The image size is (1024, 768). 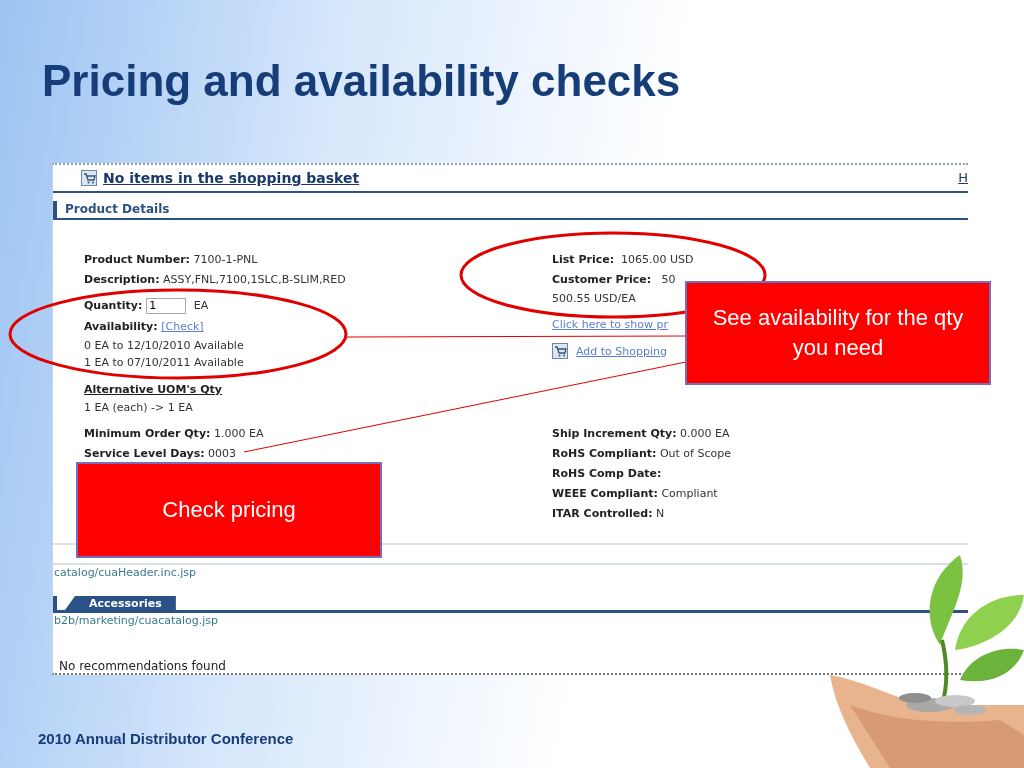 I want to click on quantity-label: Quantity:, so click(x=113, y=306).